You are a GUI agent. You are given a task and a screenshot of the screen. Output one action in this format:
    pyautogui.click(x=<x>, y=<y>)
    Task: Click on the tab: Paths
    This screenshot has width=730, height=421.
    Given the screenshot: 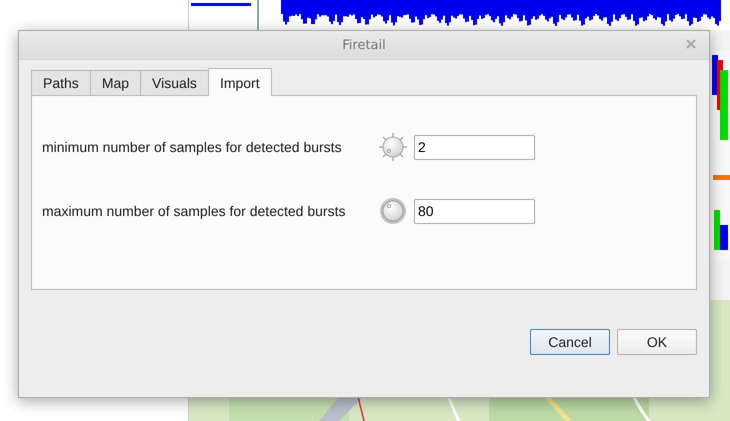 What is the action you would take?
    pyautogui.click(x=61, y=82)
    